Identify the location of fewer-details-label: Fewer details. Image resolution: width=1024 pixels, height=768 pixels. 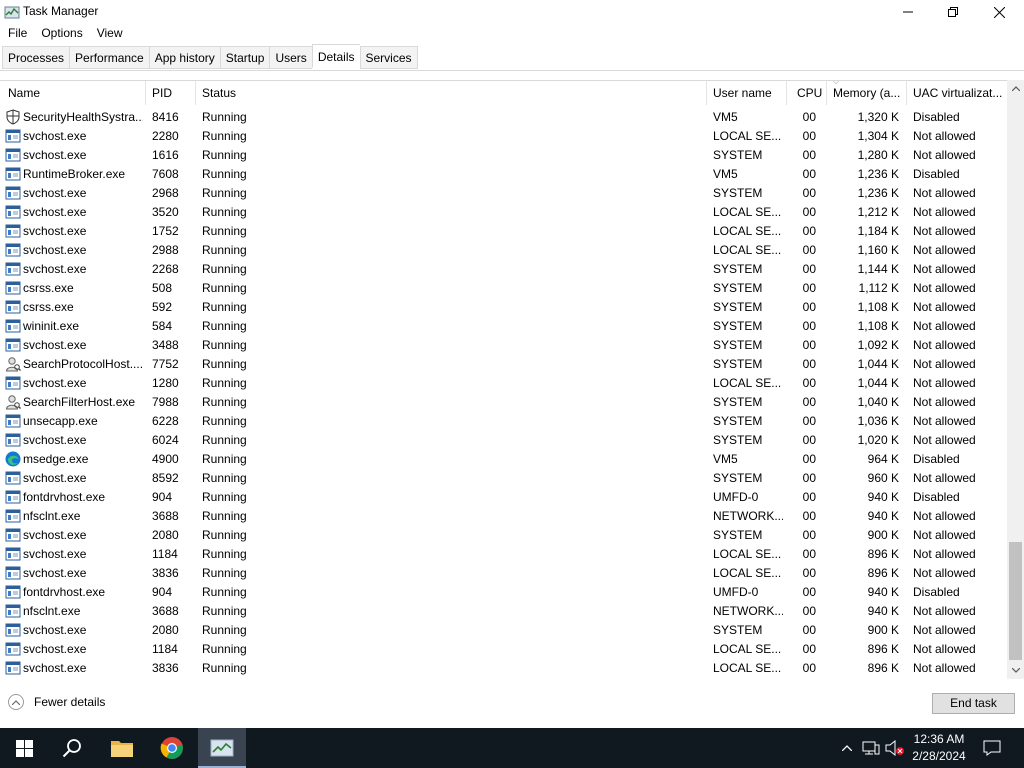
(70, 702).